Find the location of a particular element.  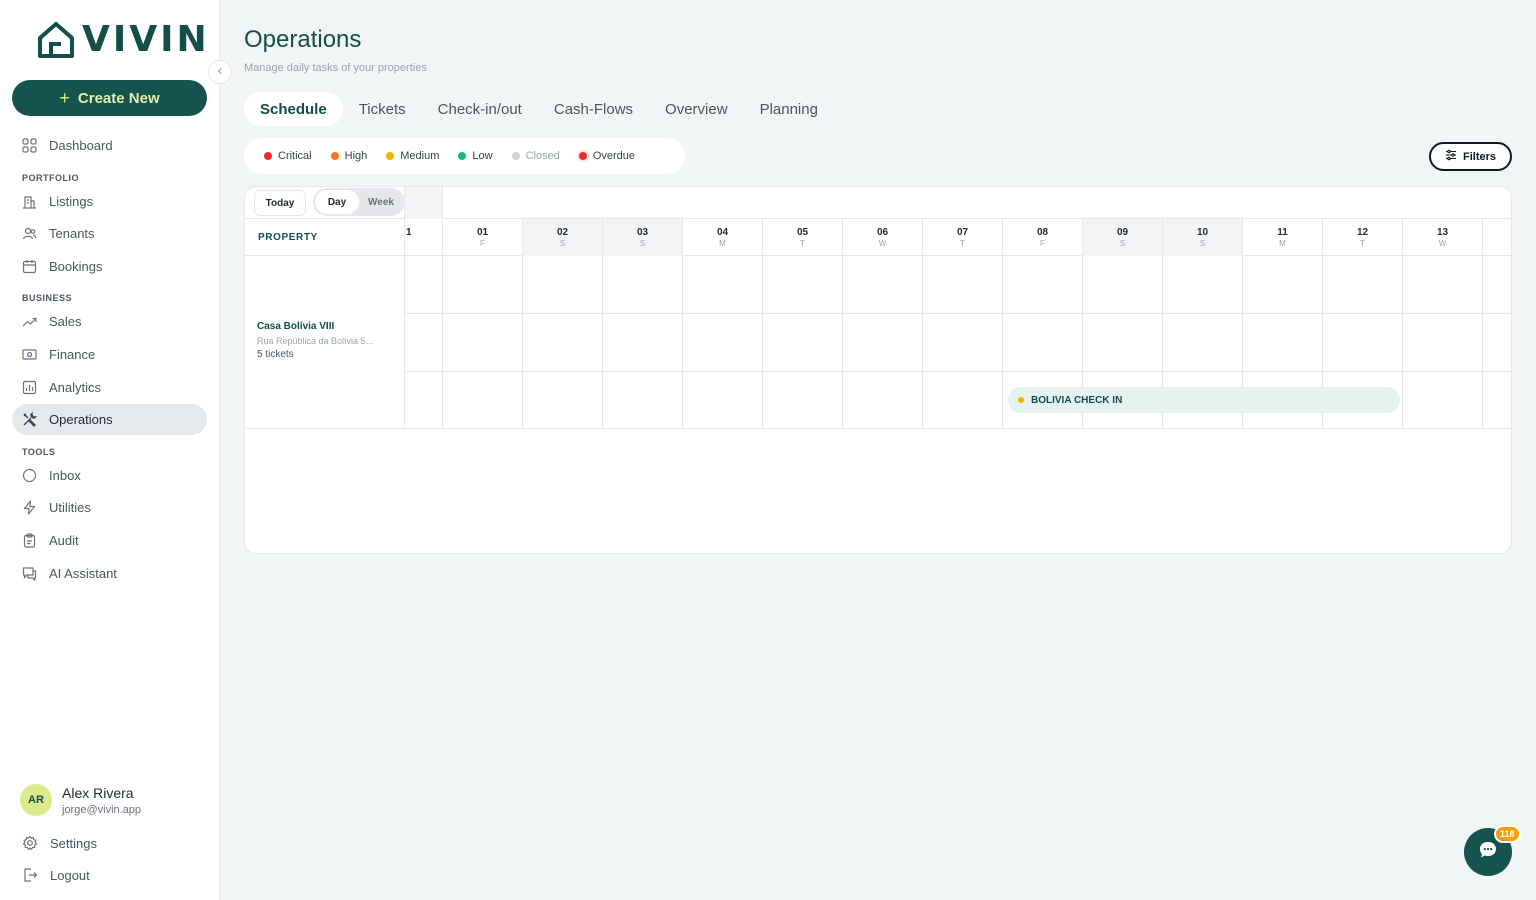

sidebar-item-label: Dashboard is located at coordinates (81, 145).